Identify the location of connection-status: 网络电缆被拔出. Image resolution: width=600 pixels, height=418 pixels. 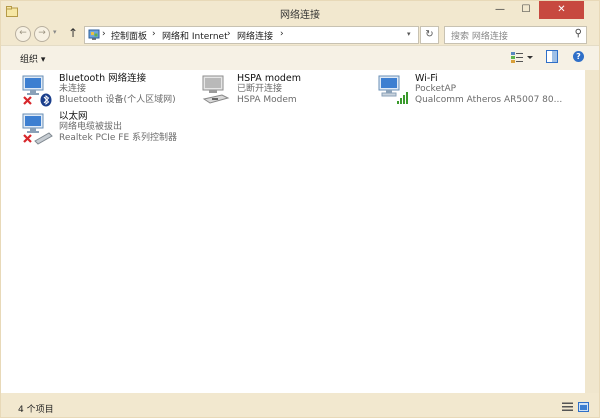
(91, 127).